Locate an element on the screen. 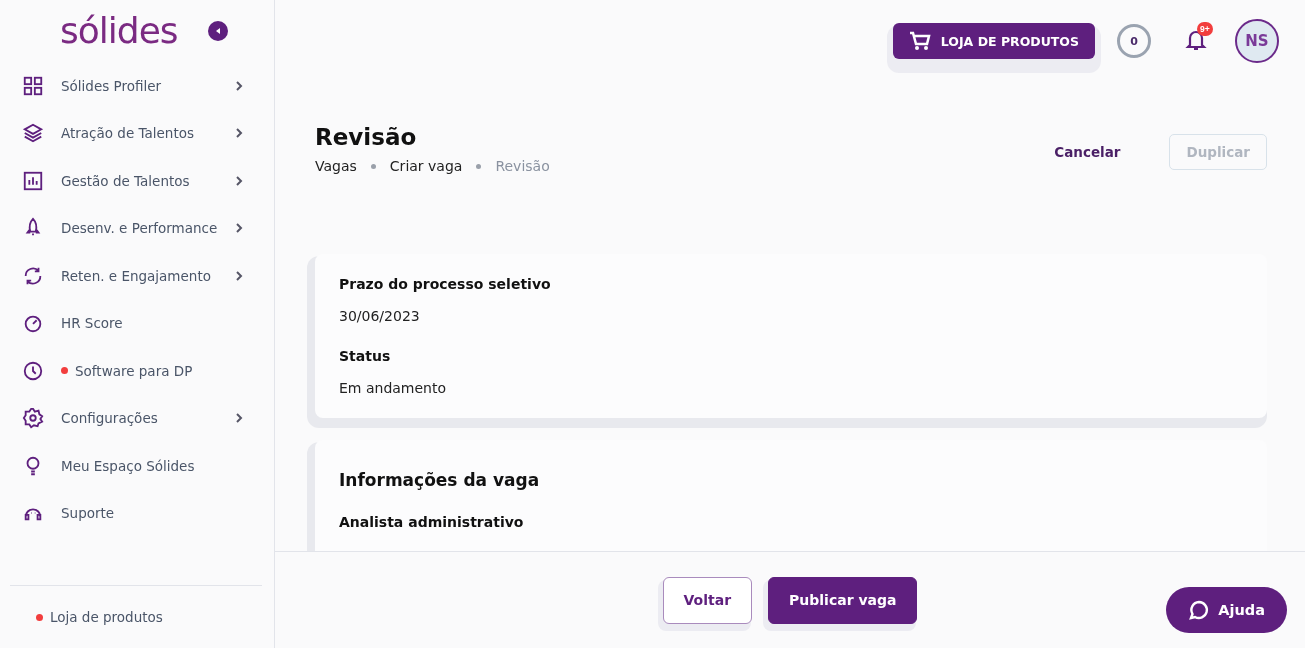 This screenshot has width=1305, height=648. sidebar-item-label: HR Score is located at coordinates (92, 323).